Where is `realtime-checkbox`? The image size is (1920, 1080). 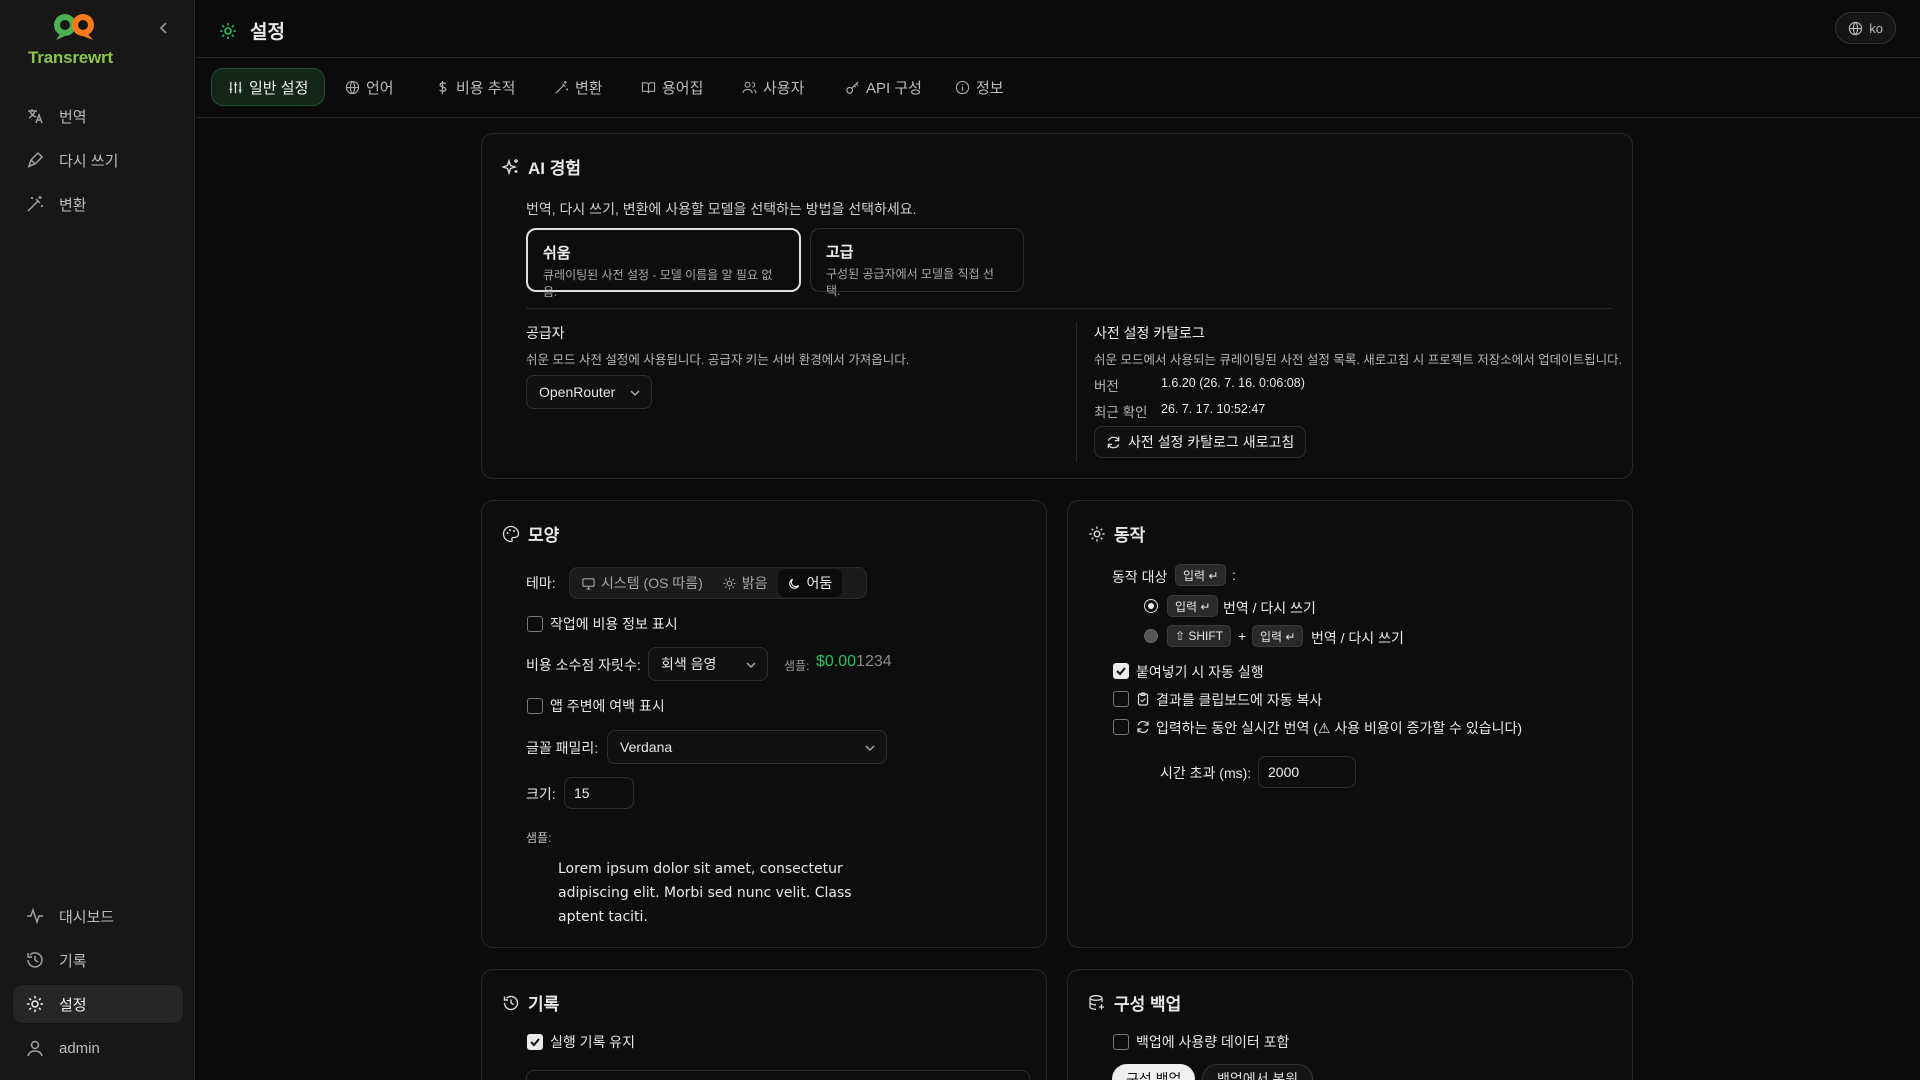
realtime-checkbox is located at coordinates (1121, 727).